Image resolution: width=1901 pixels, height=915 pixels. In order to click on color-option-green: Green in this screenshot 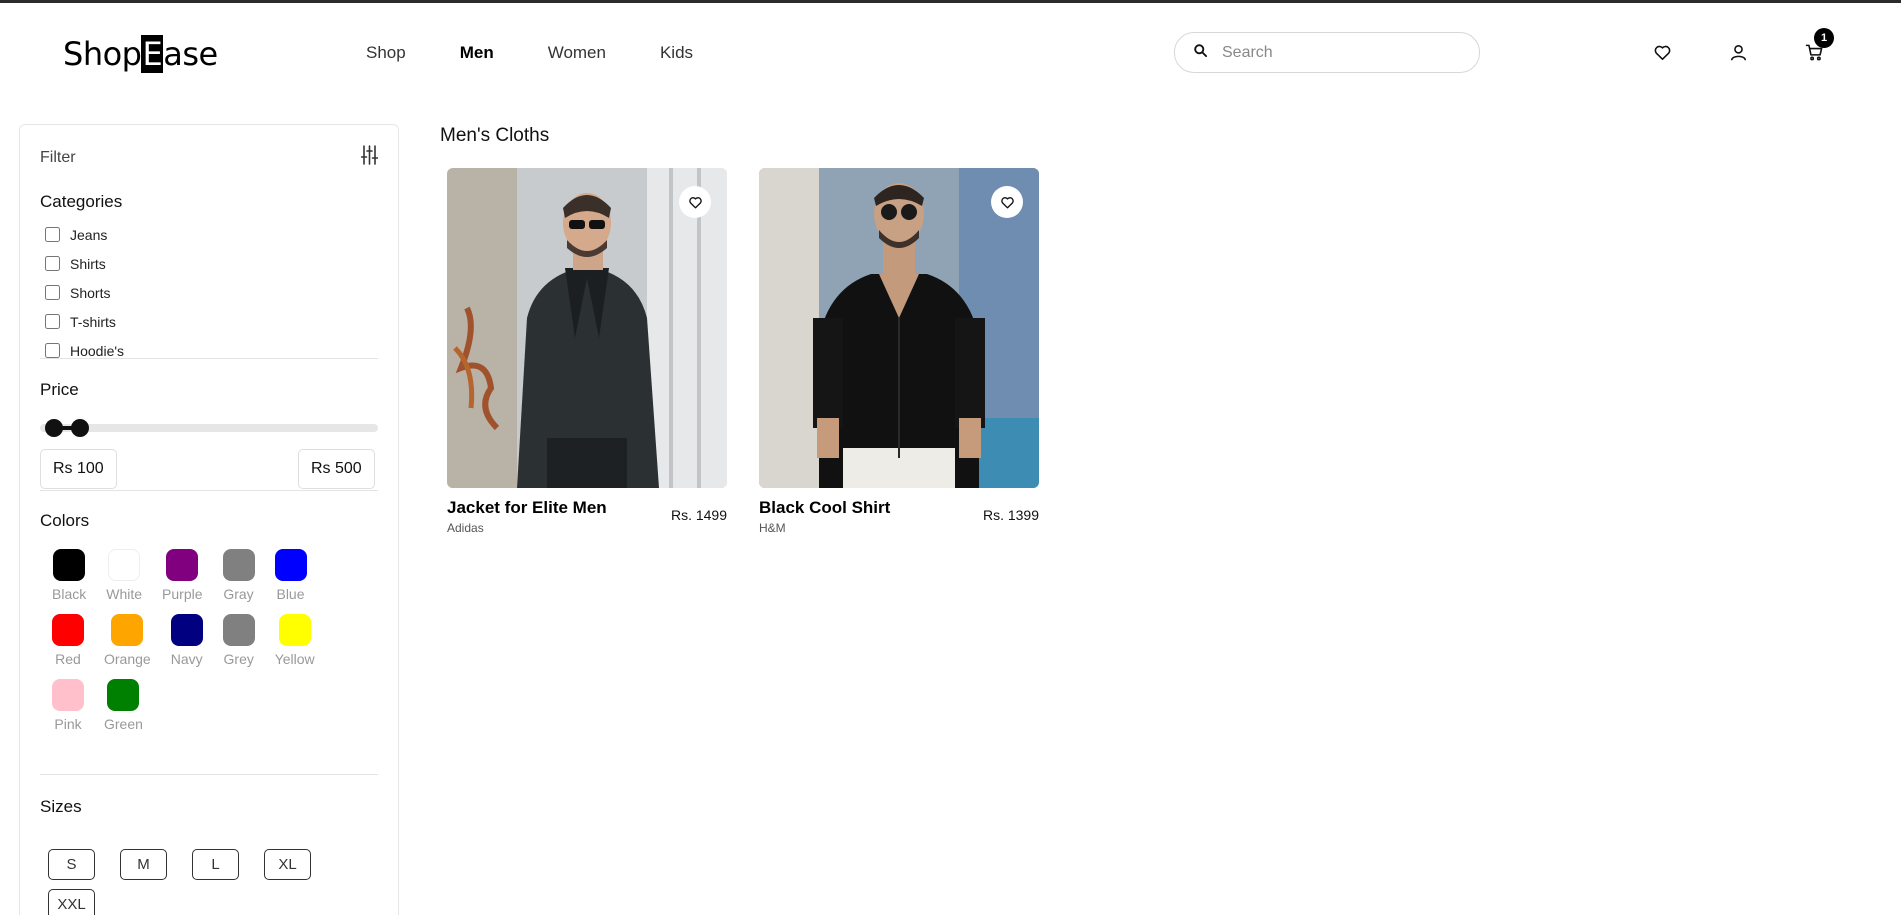, I will do `click(123, 705)`.